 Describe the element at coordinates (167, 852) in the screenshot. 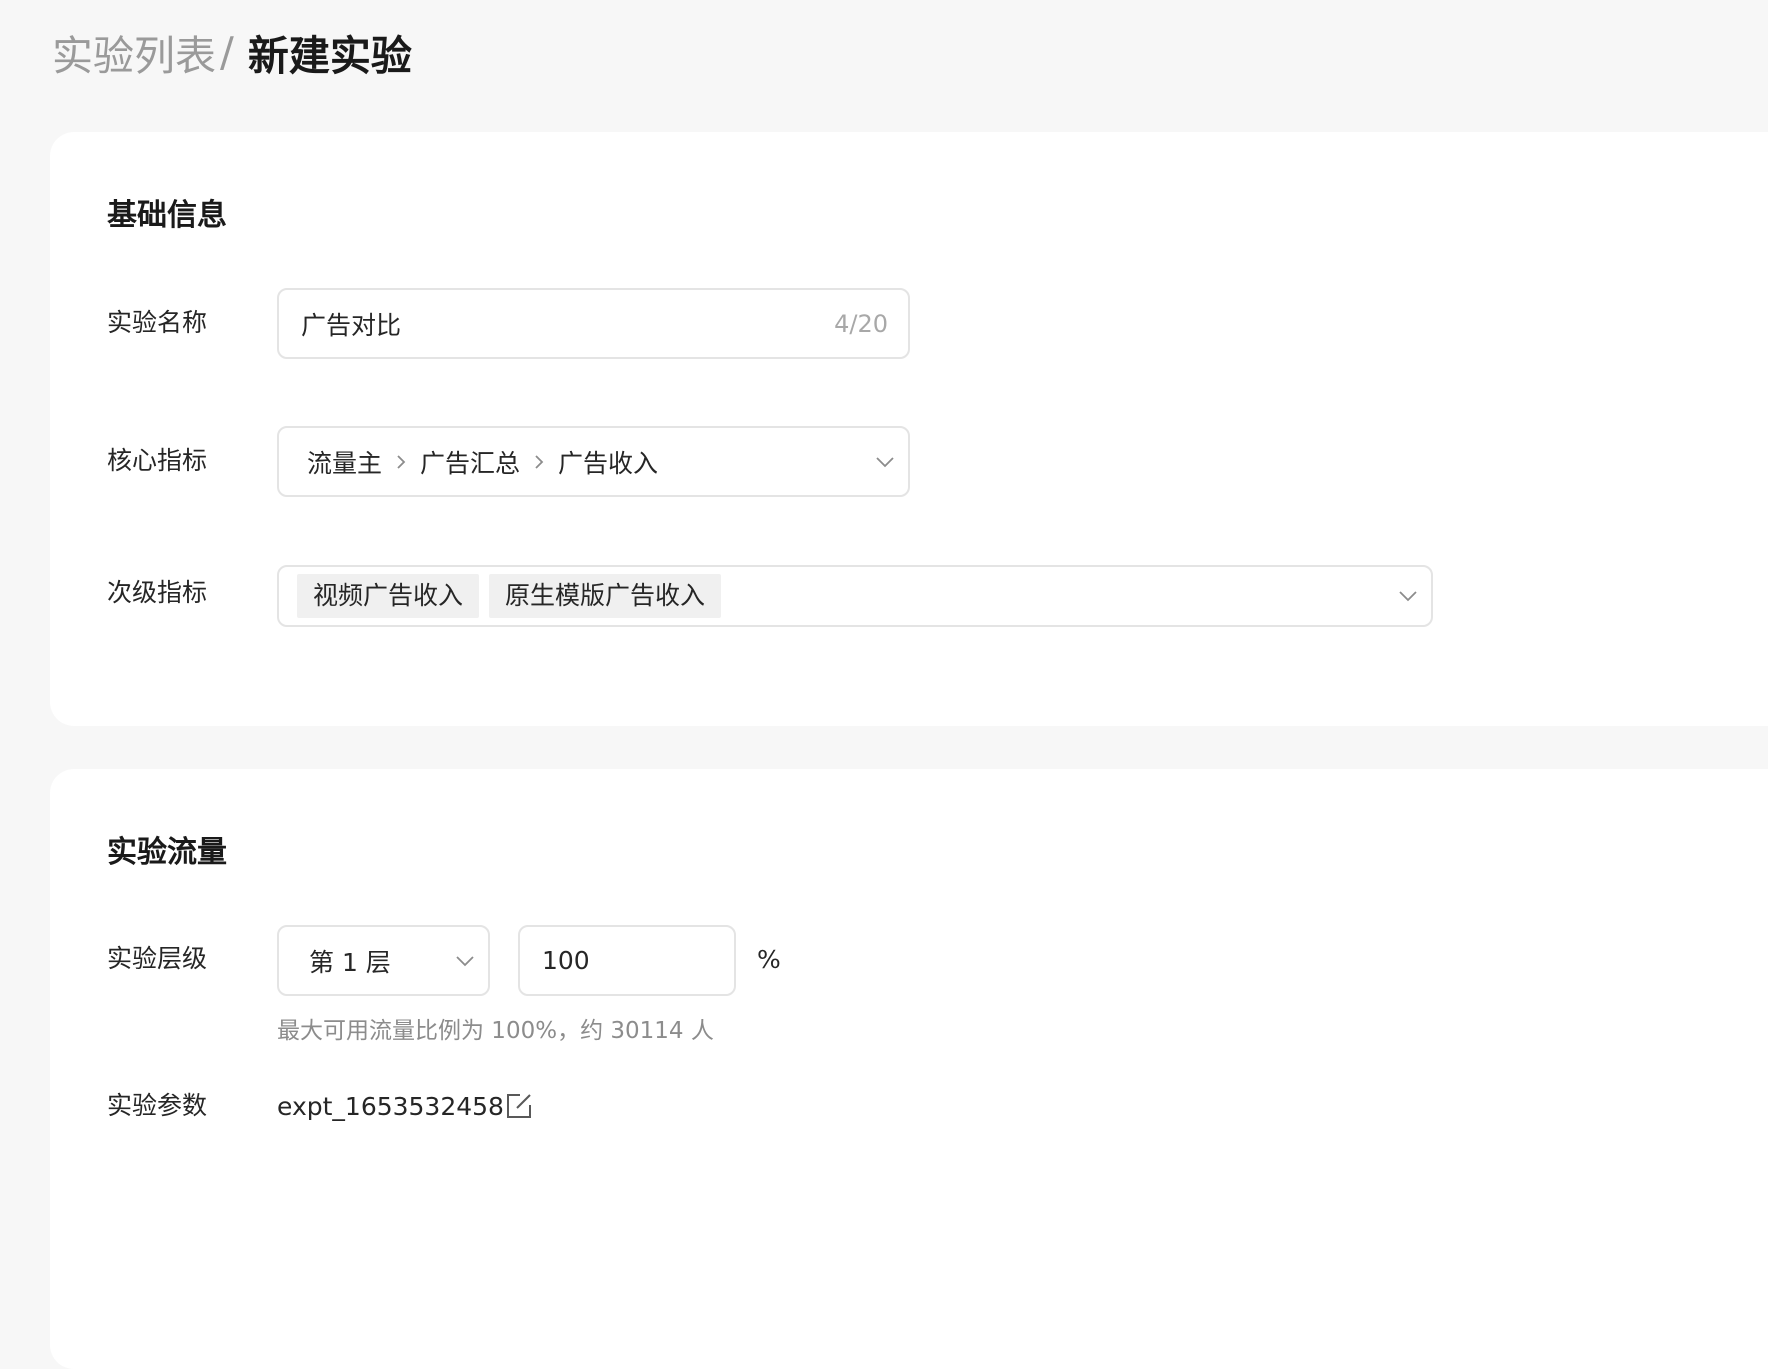

I see `experiment-traffic-title: 实验流量` at that location.